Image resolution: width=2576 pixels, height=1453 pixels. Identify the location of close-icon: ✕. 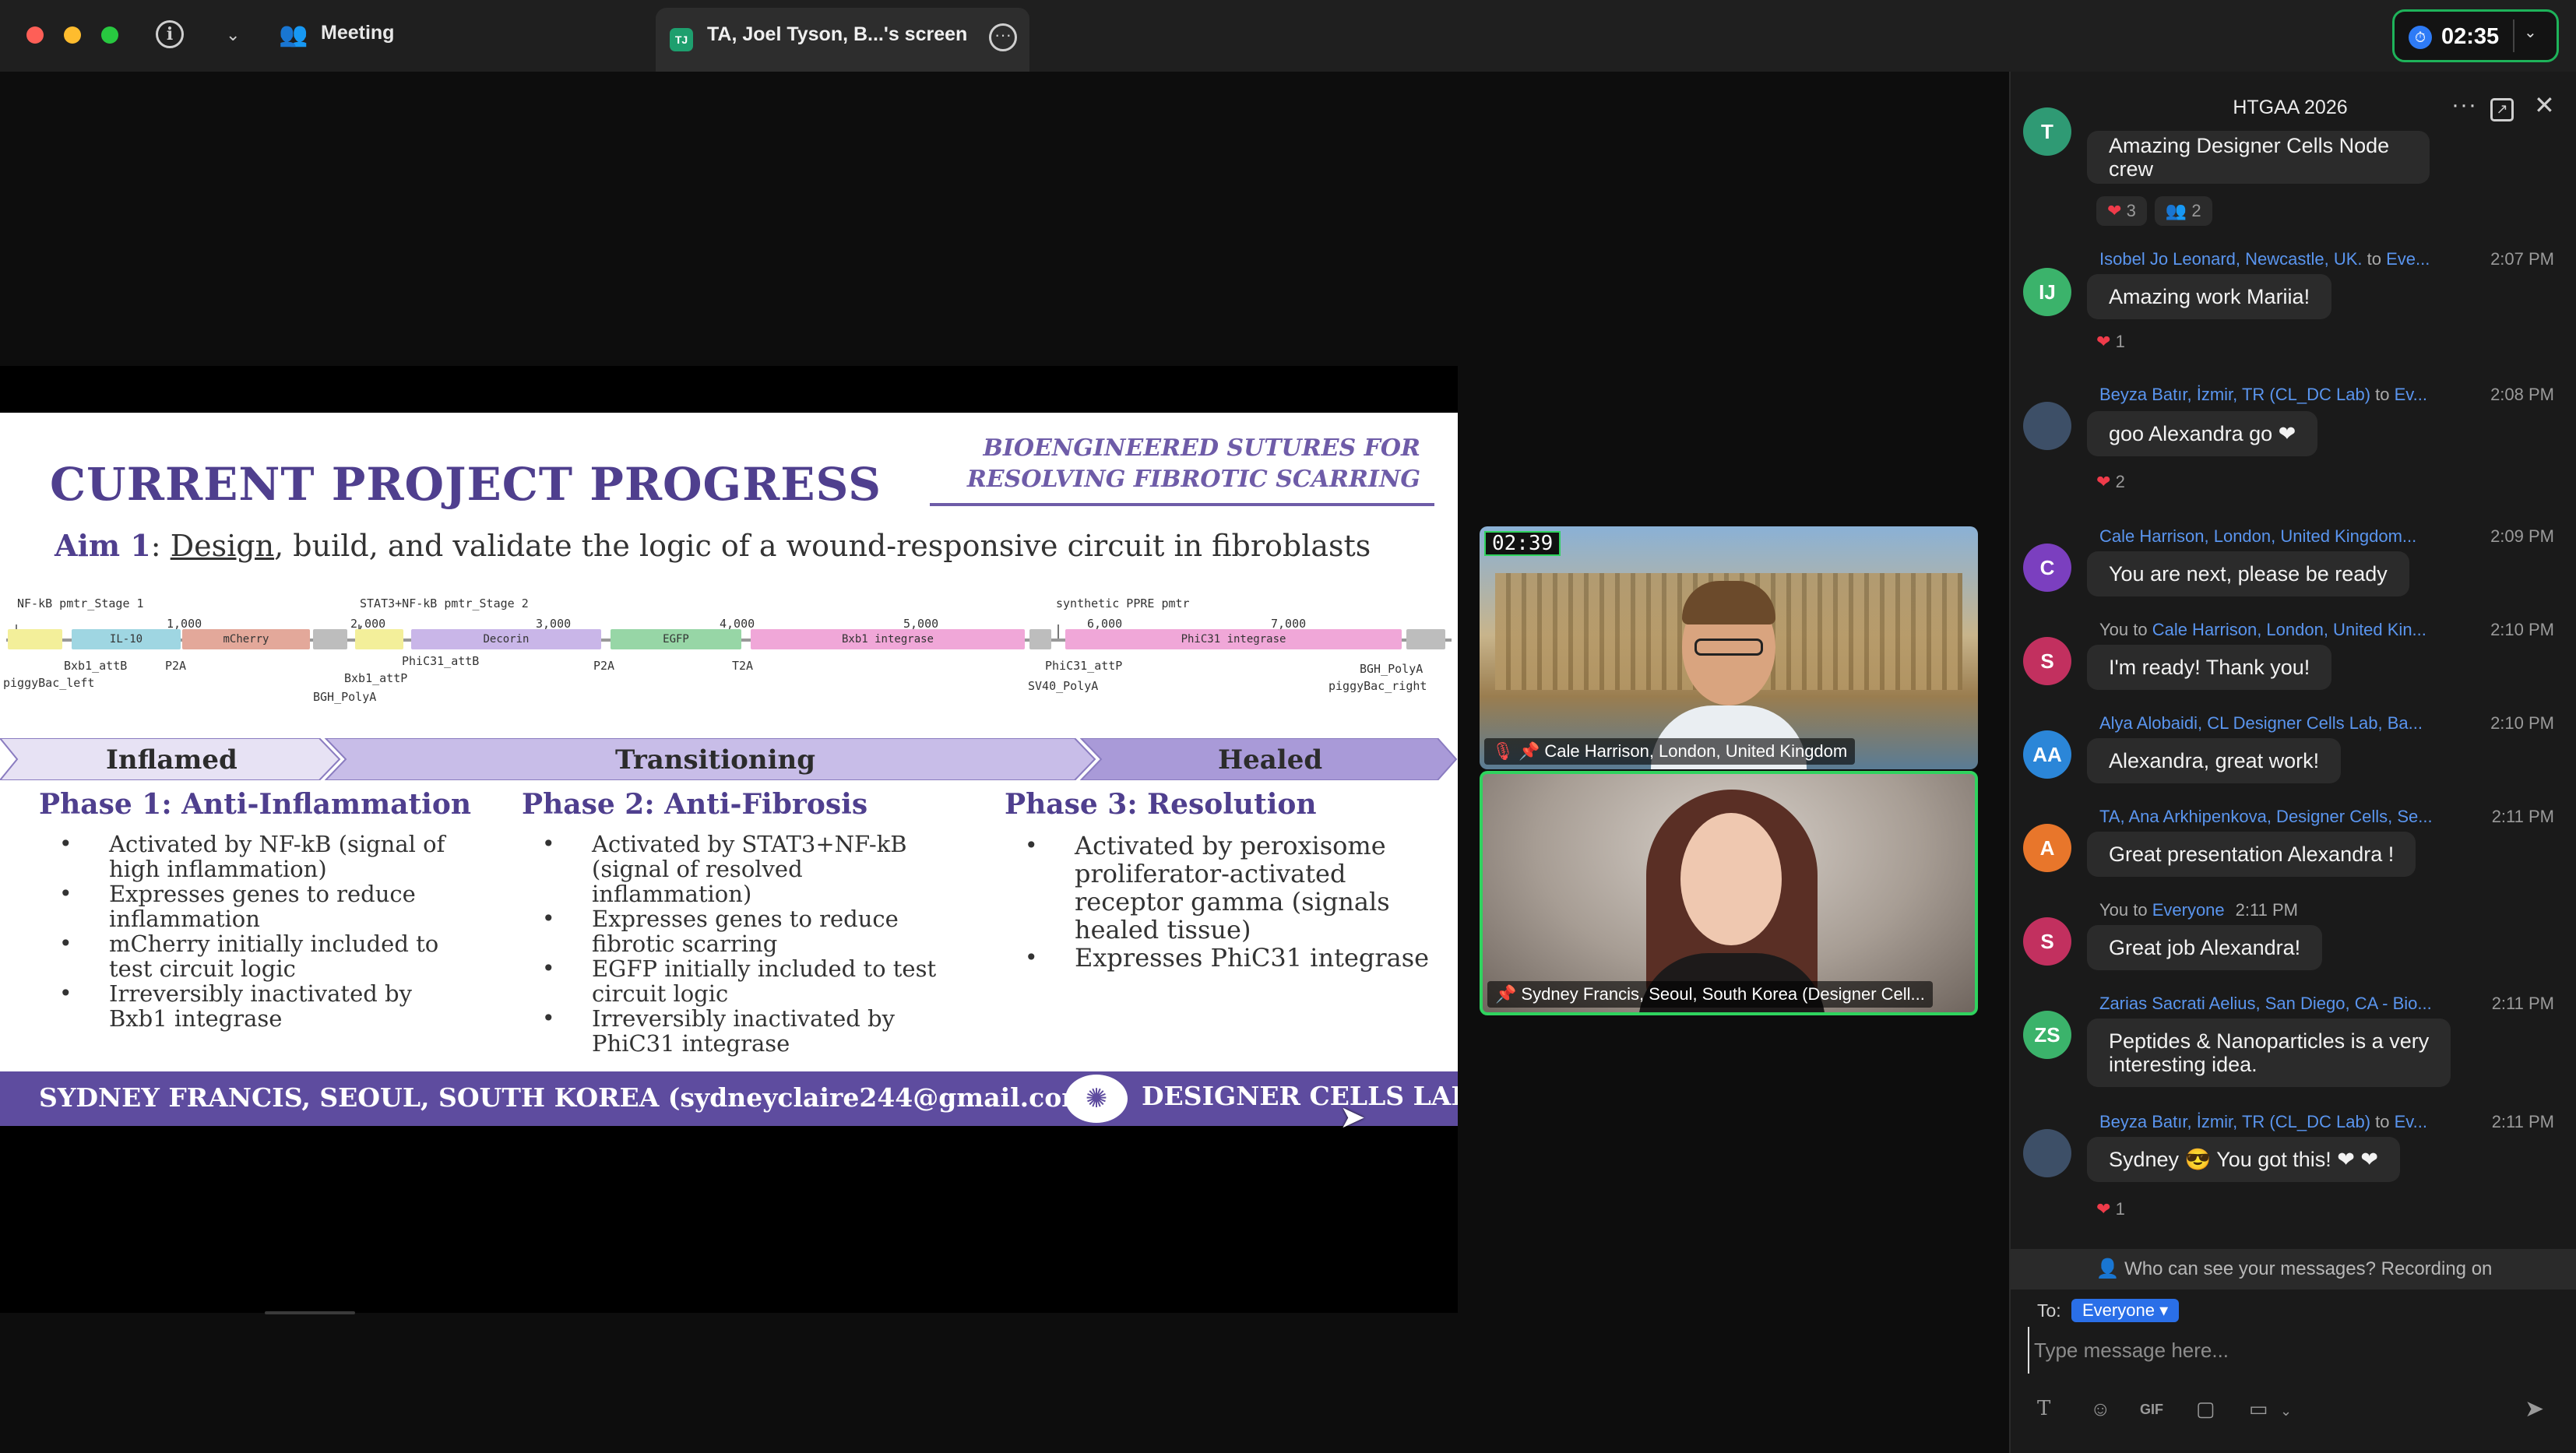
(2544, 105).